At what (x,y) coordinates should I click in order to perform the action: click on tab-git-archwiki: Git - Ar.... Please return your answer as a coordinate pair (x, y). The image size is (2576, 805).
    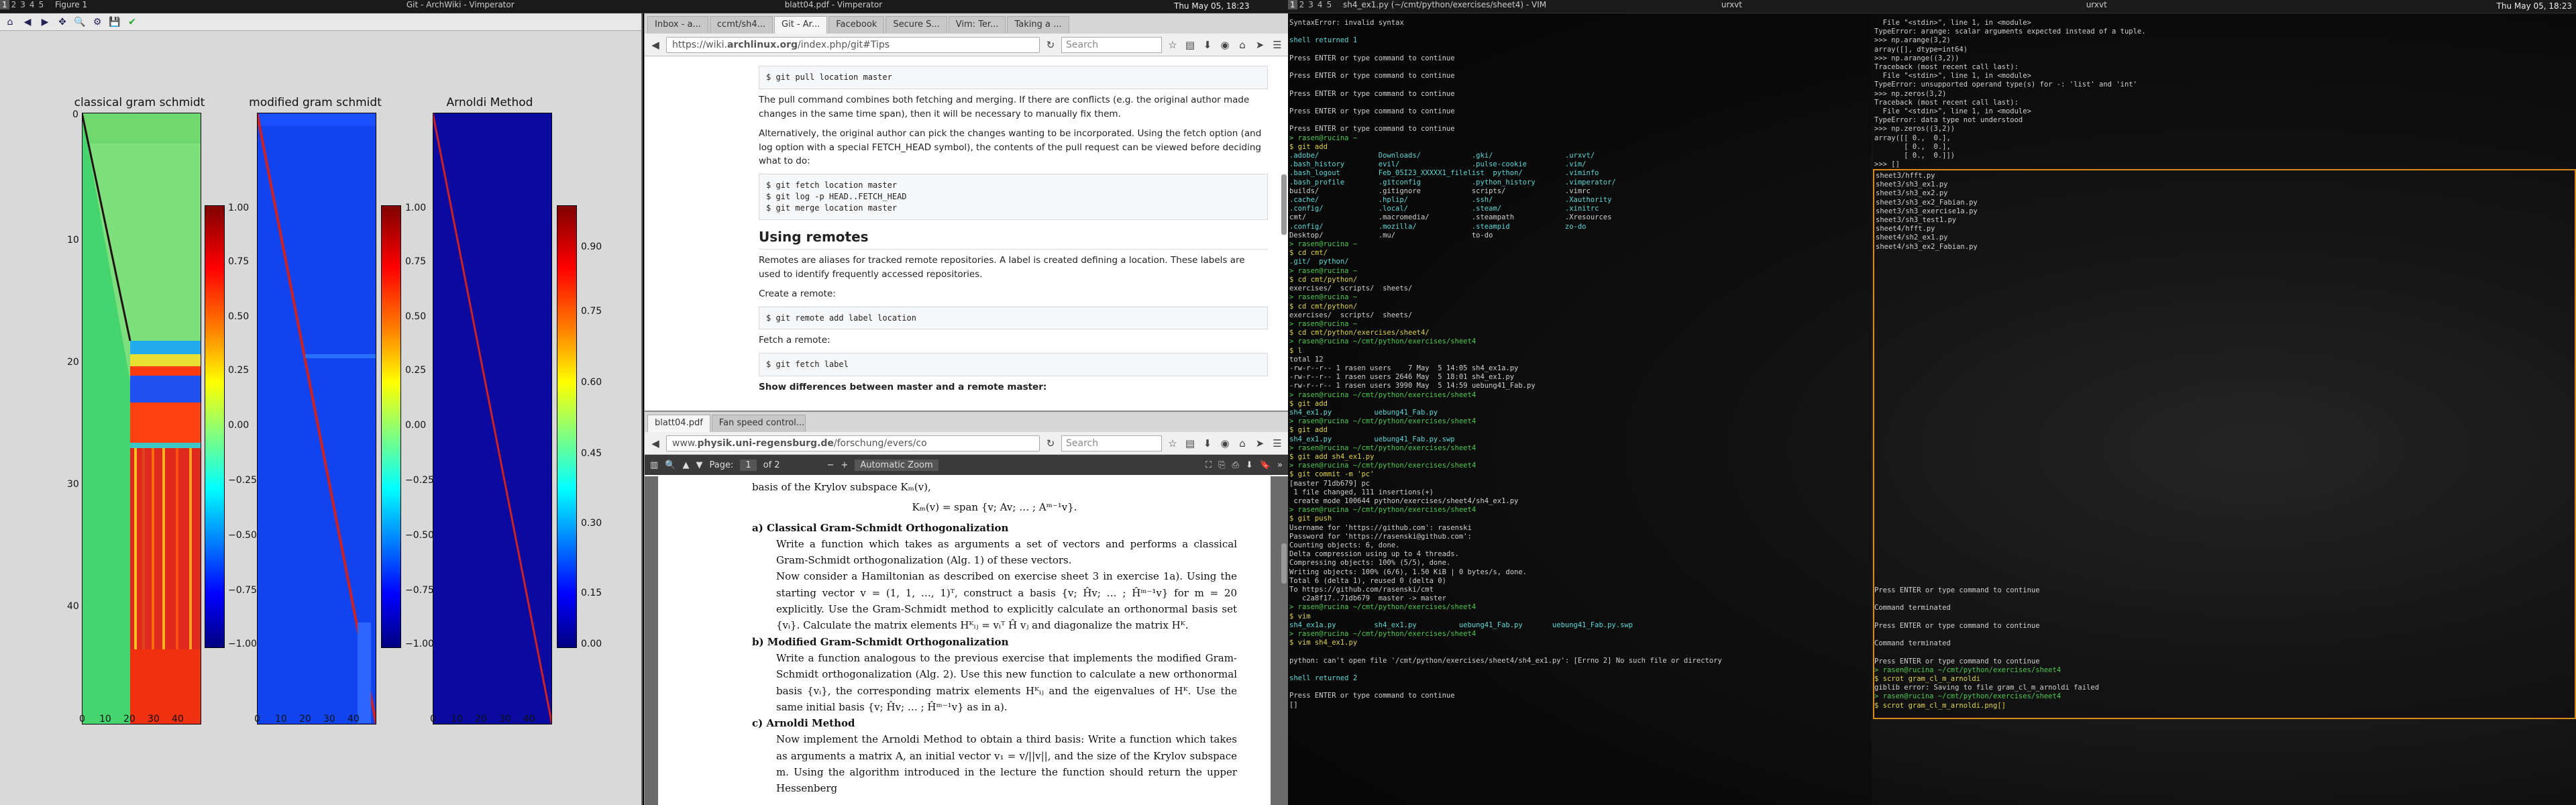
    Looking at the image, I should click on (801, 25).